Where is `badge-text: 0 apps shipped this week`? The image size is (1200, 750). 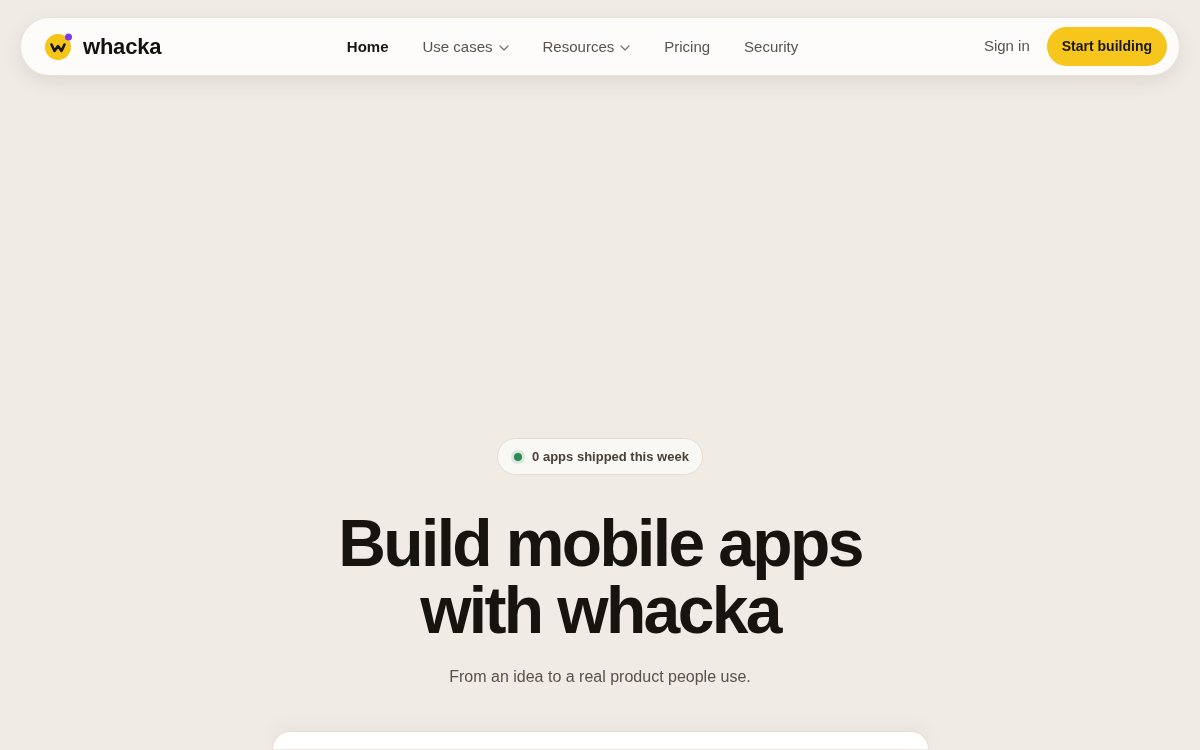
badge-text: 0 apps shipped this week is located at coordinates (610, 456).